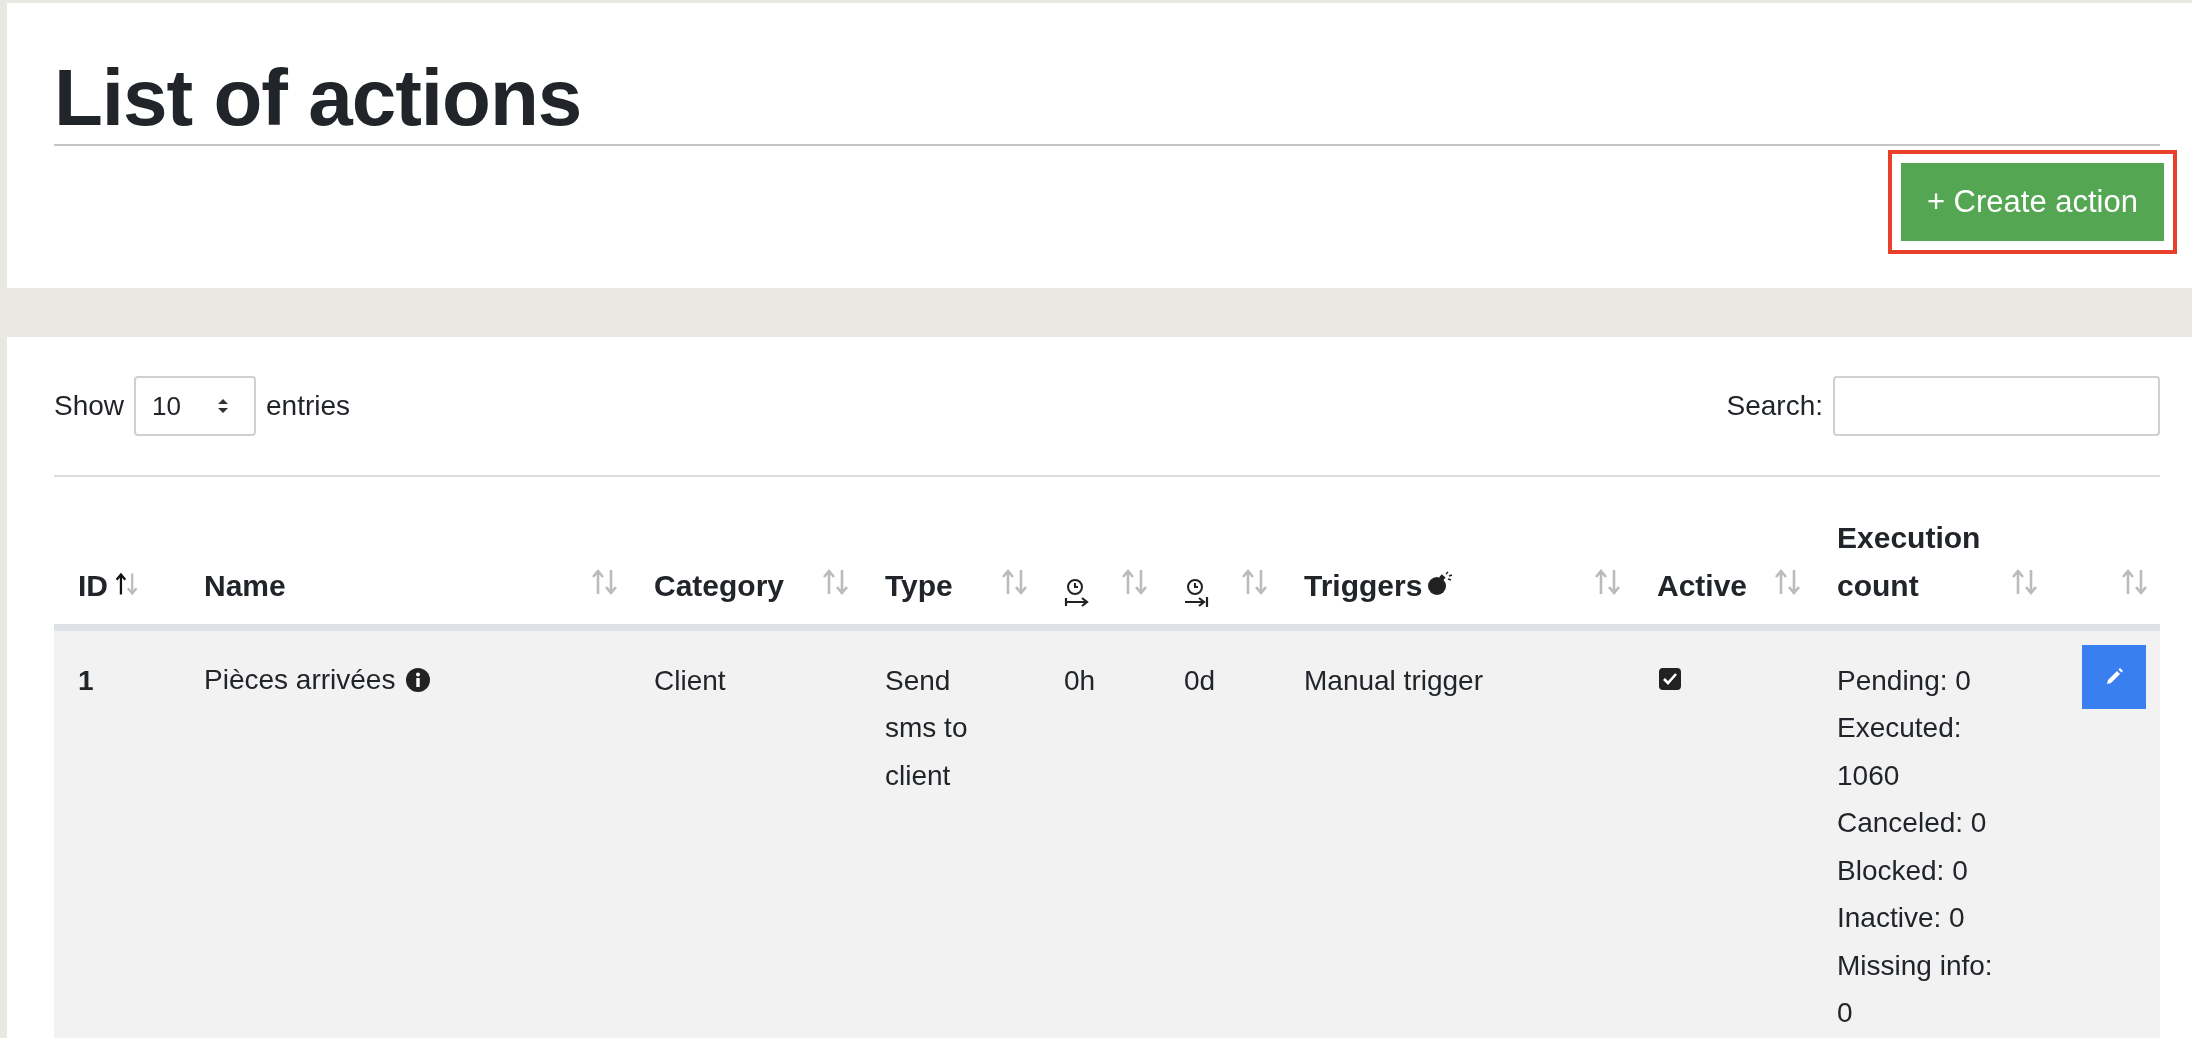  I want to click on table-cell: 0h, so click(1080, 680).